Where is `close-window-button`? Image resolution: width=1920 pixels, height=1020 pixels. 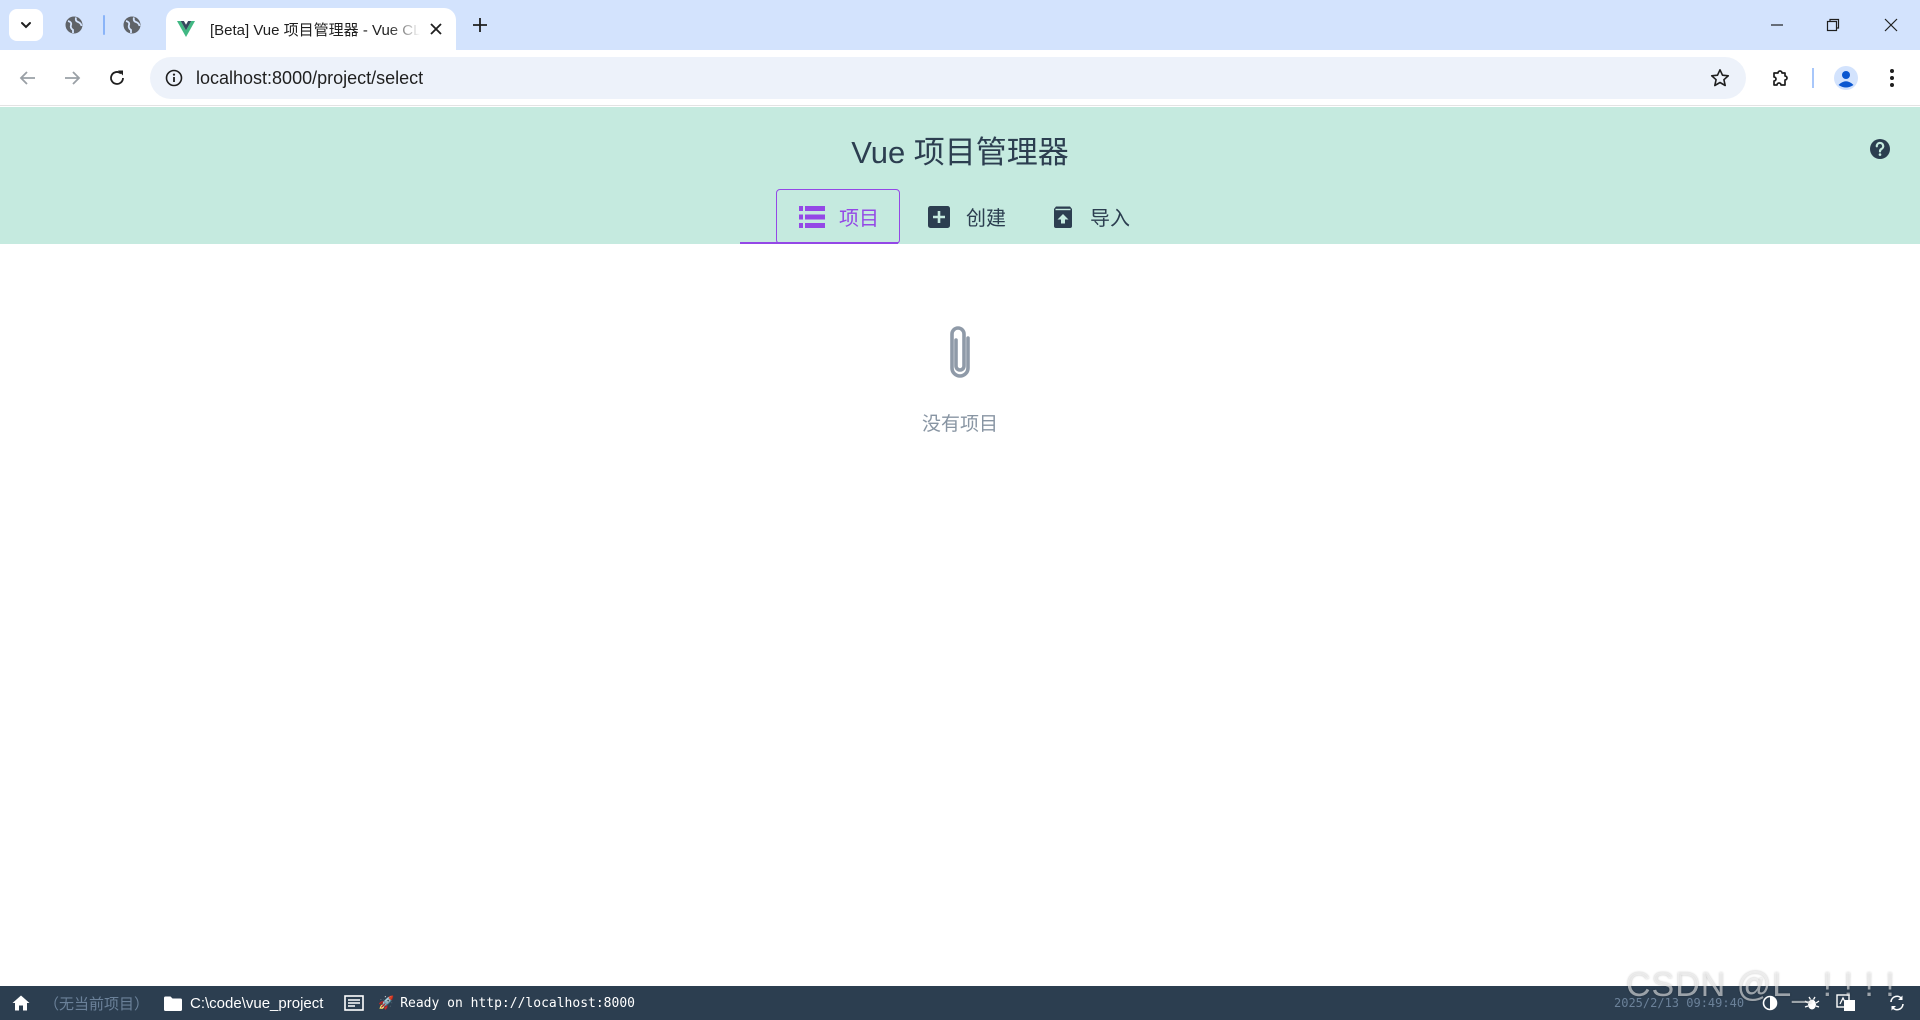
close-window-button is located at coordinates (1891, 25).